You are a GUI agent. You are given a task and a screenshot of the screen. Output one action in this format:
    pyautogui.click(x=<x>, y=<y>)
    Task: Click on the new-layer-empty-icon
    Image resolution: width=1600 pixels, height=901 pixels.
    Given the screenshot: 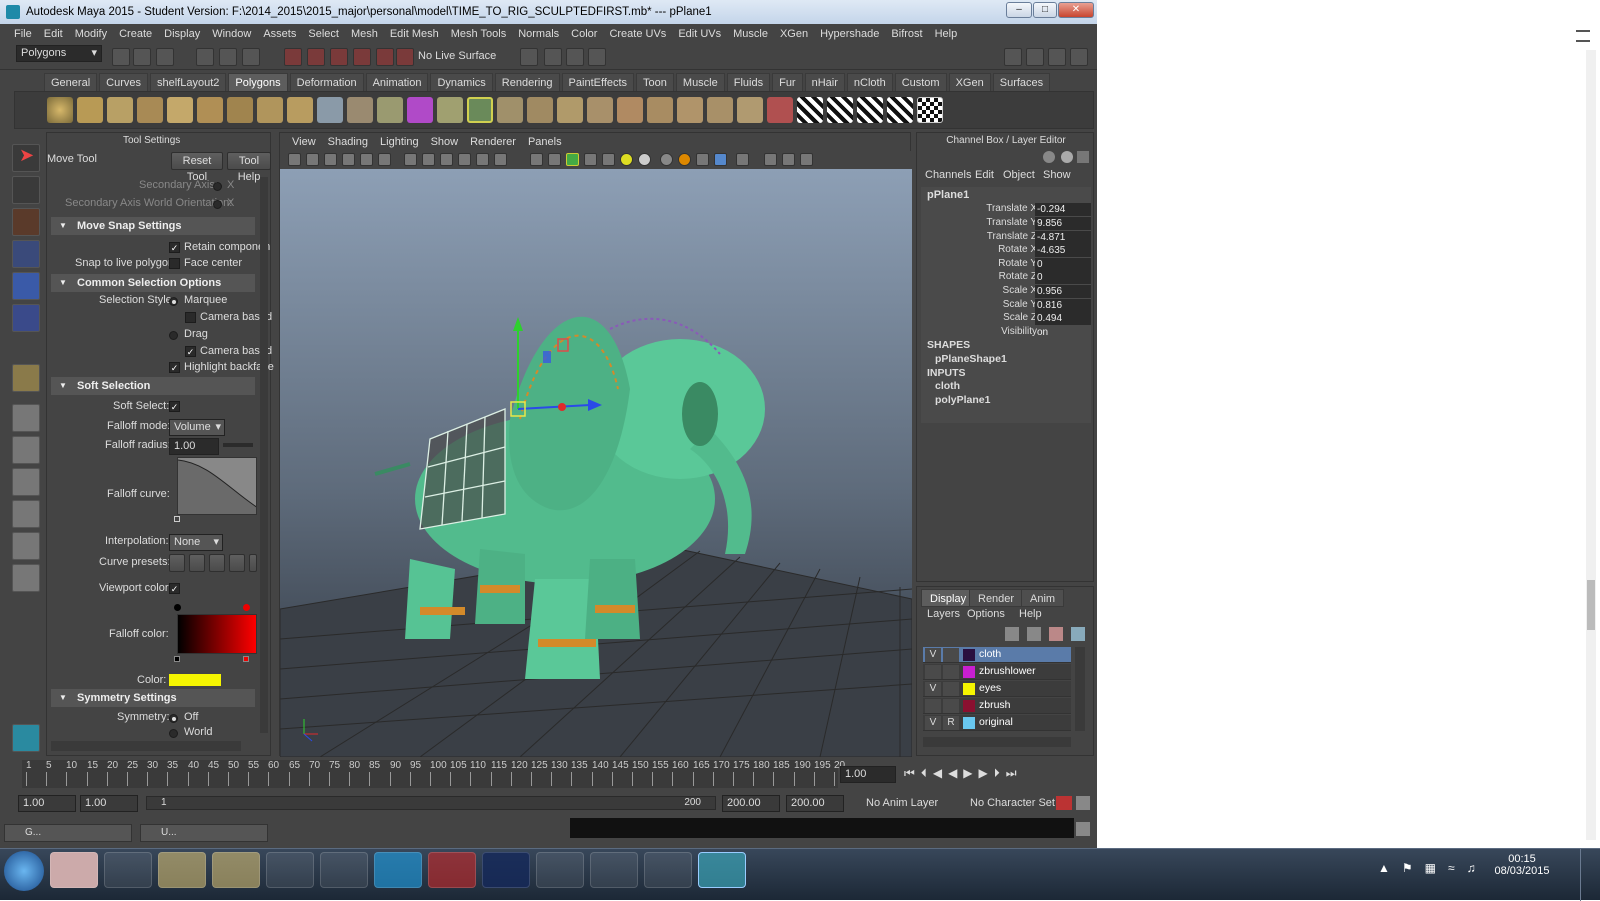 What is the action you would take?
    pyautogui.click(x=1012, y=634)
    